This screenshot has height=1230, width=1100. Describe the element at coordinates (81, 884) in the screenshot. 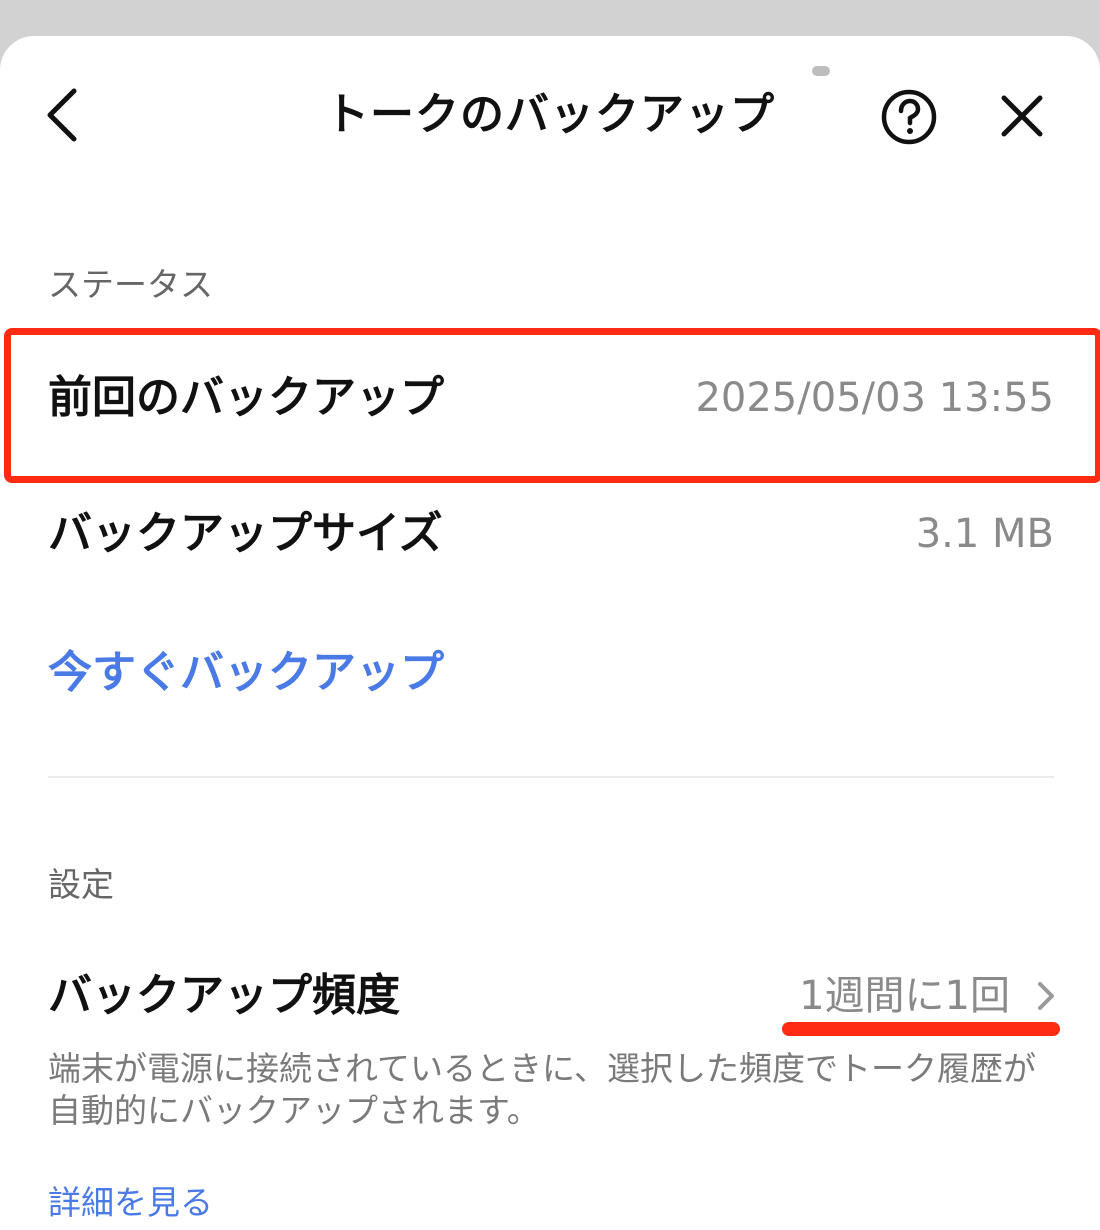

I see `settings-section-label: 設定` at that location.